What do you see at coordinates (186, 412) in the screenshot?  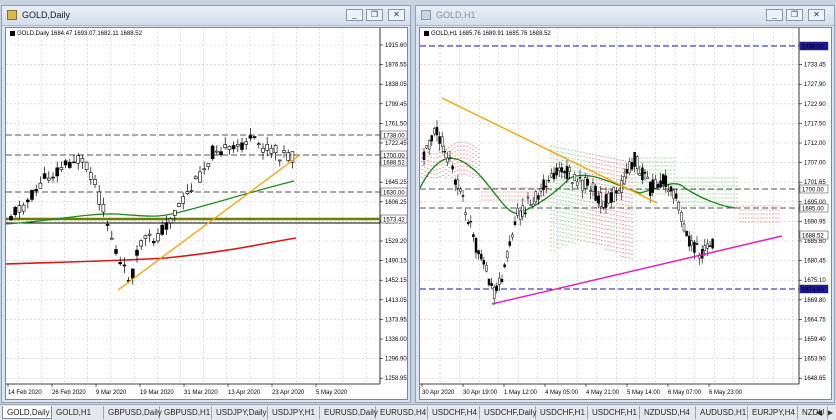 I see `tab-gbpusd-h1: GBPUSD,H1` at bounding box center [186, 412].